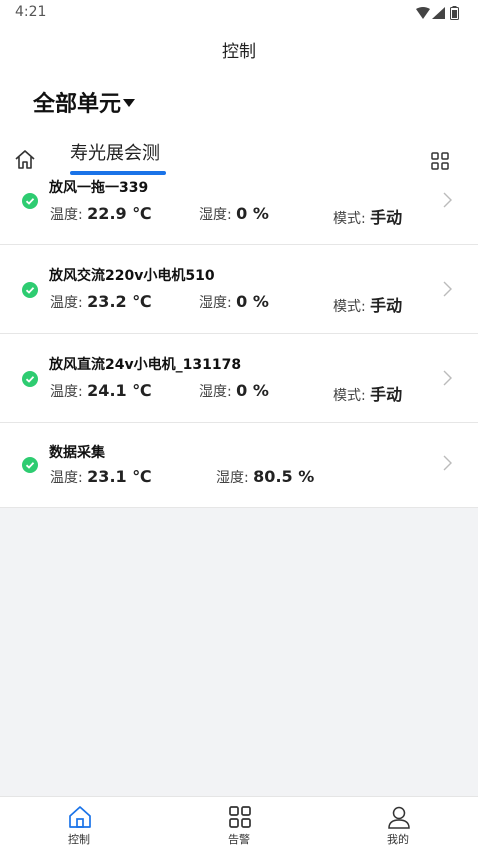  What do you see at coordinates (115, 153) in the screenshot?
I see `tab-label: 寿光展会测` at bounding box center [115, 153].